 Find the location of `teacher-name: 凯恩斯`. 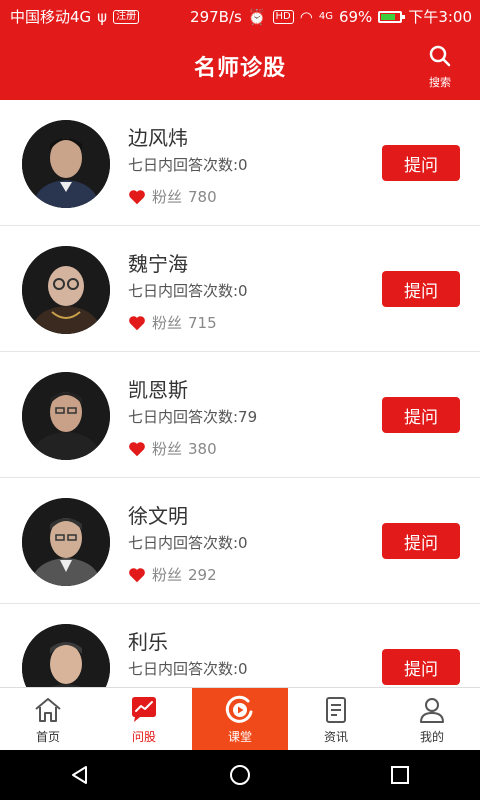

teacher-name: 凯恩斯 is located at coordinates (158, 390).